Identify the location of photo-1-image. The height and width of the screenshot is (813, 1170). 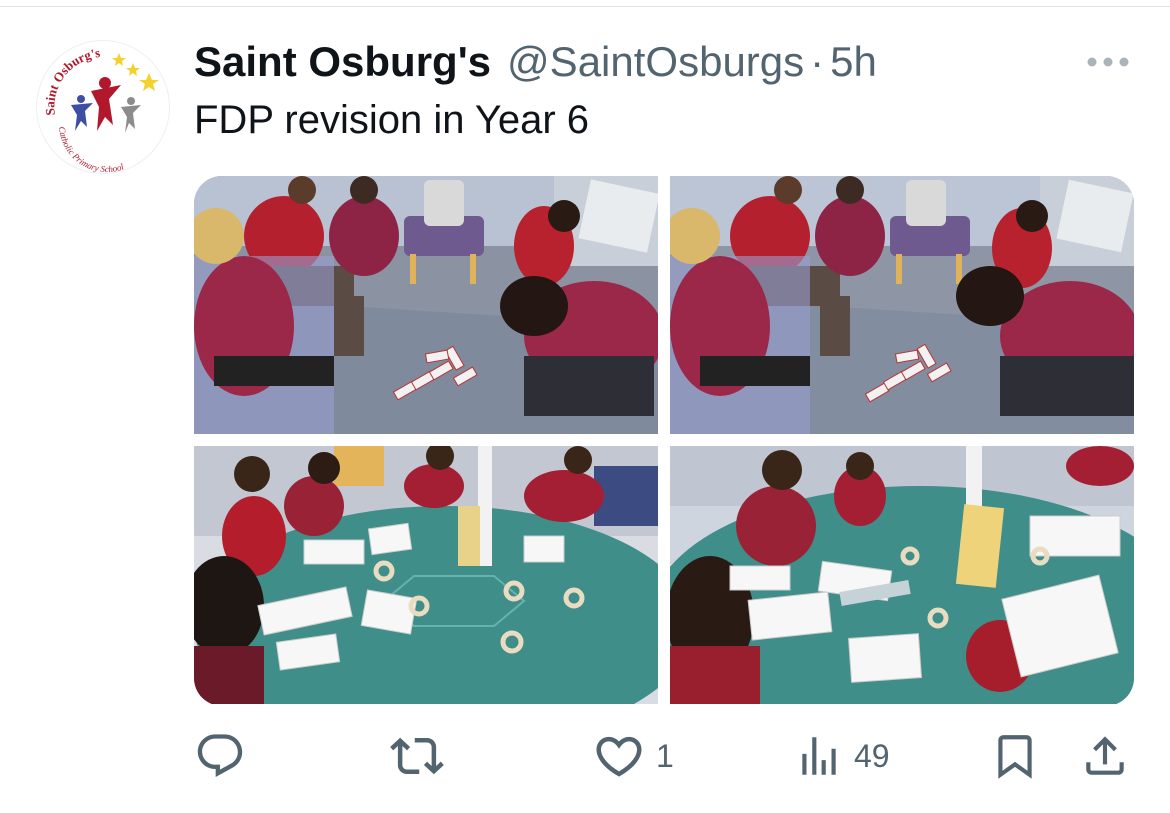
(426, 305).